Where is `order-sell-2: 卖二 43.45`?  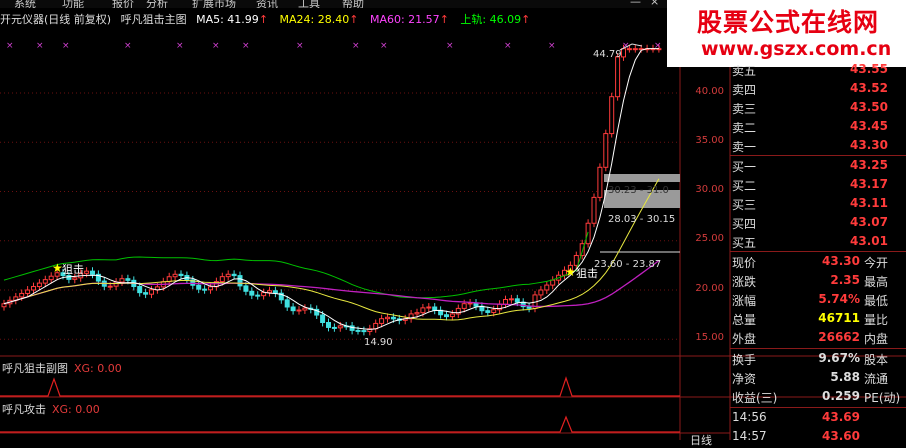 order-sell-2: 卖二 43.45 is located at coordinates (810, 127).